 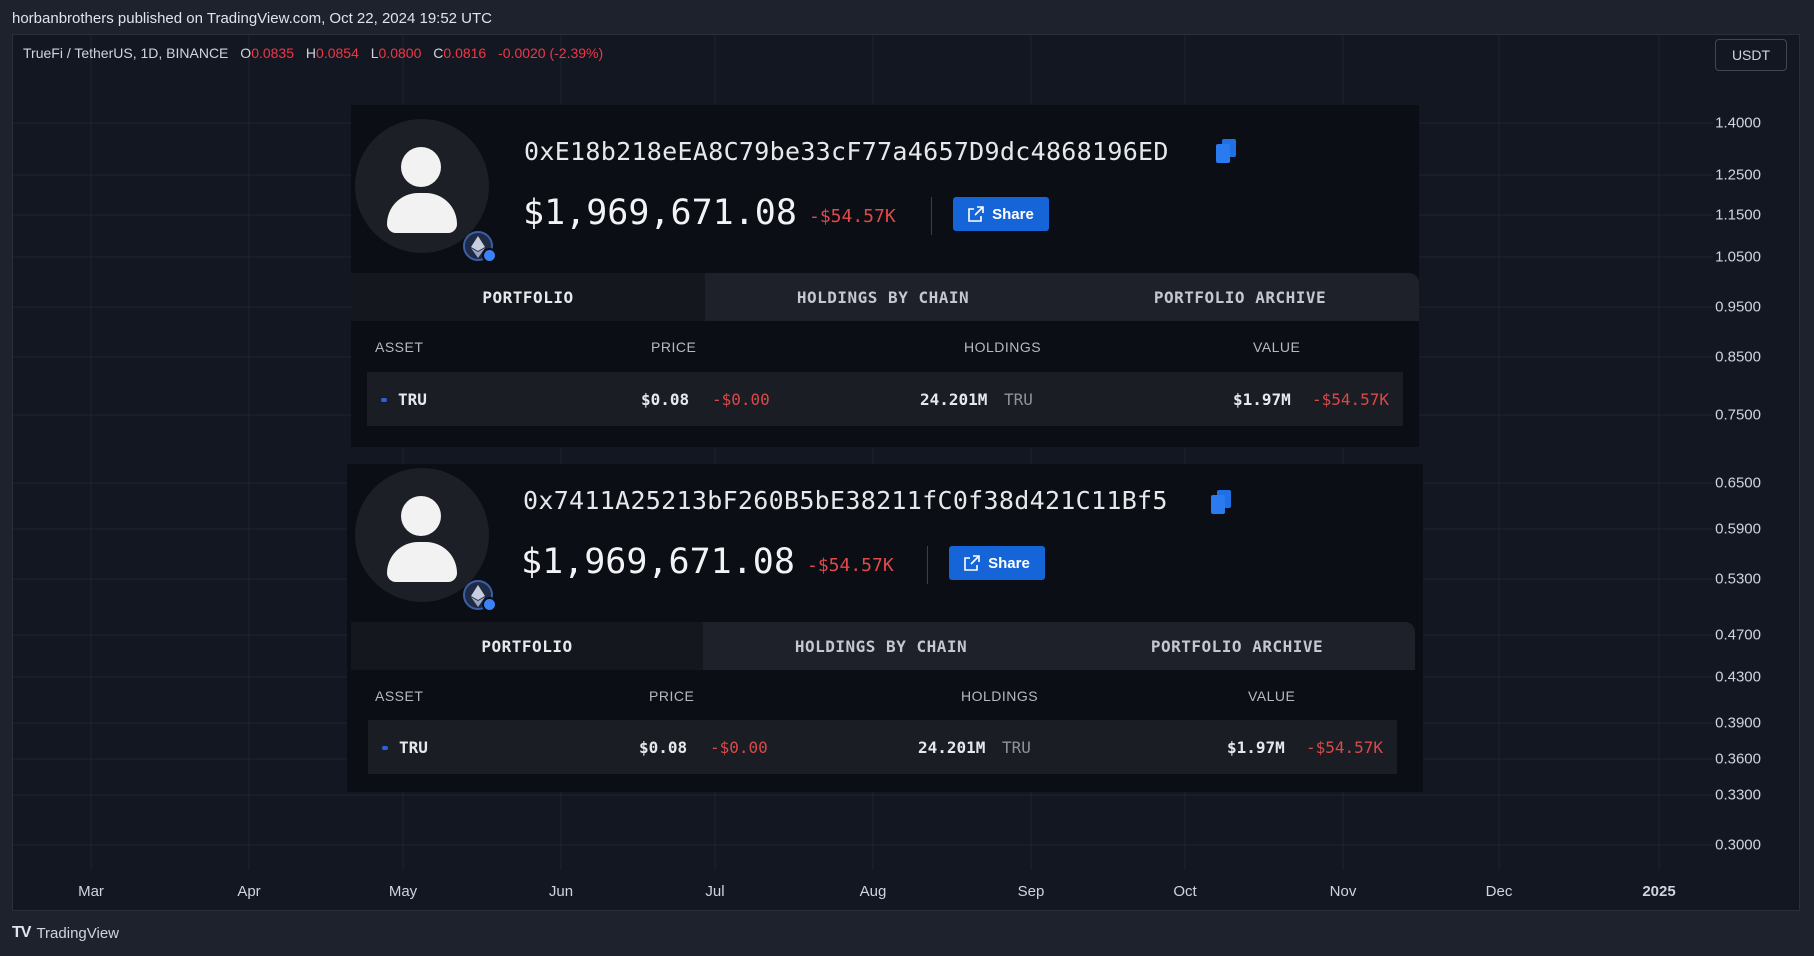 I want to click on price-tick-label: 0.3900, so click(x=1738, y=723).